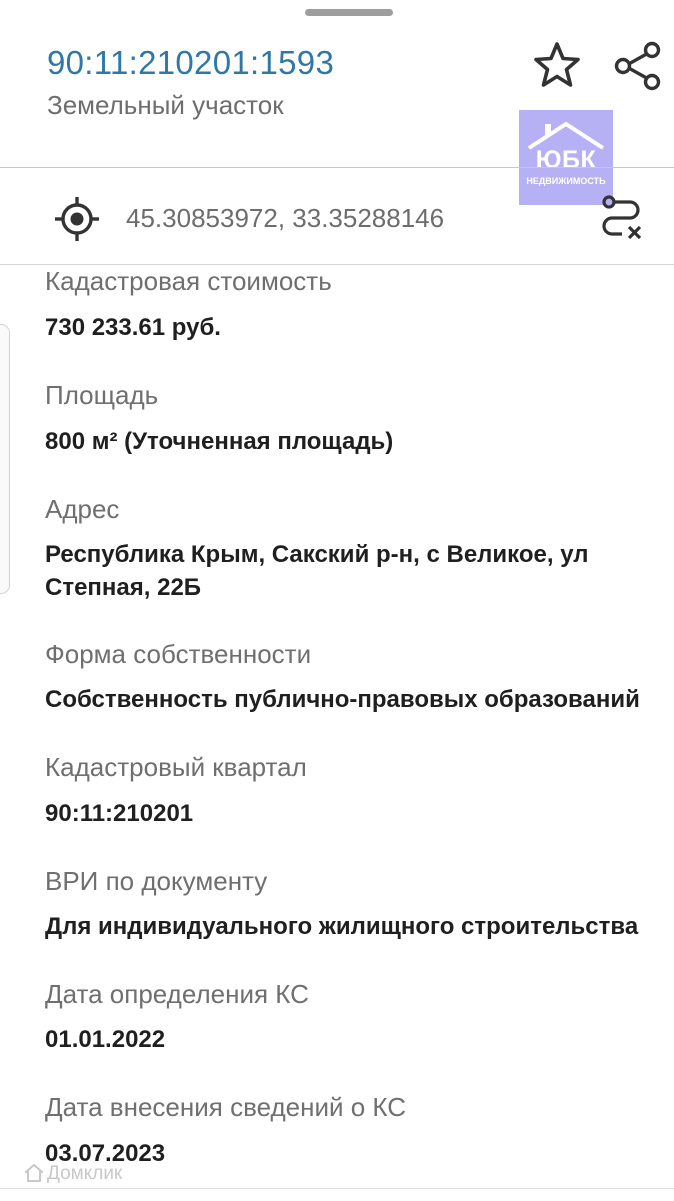  Describe the element at coordinates (566, 181) in the screenshot. I see `watermark-tagline: НЕДВИЖИМОСТЬ` at that location.